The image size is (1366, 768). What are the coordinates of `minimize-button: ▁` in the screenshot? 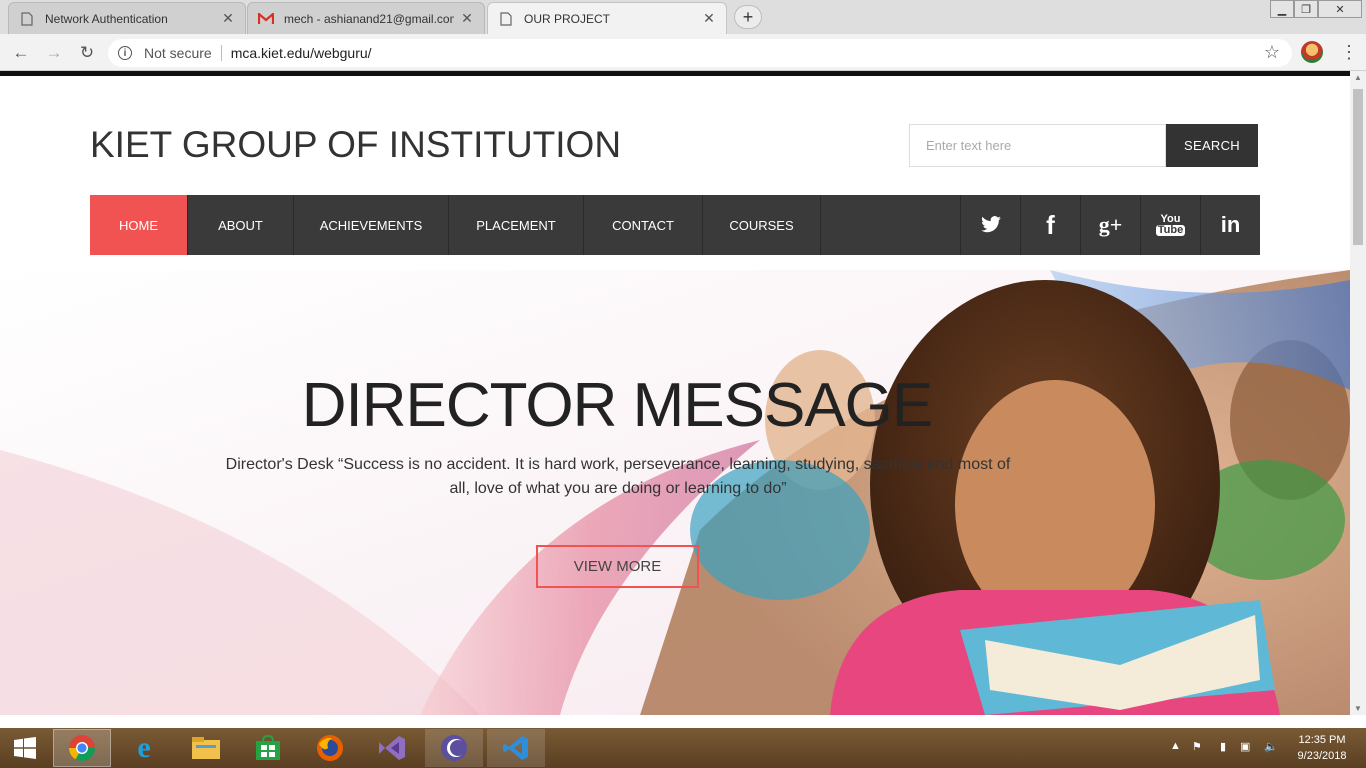 It's located at (1282, 9).